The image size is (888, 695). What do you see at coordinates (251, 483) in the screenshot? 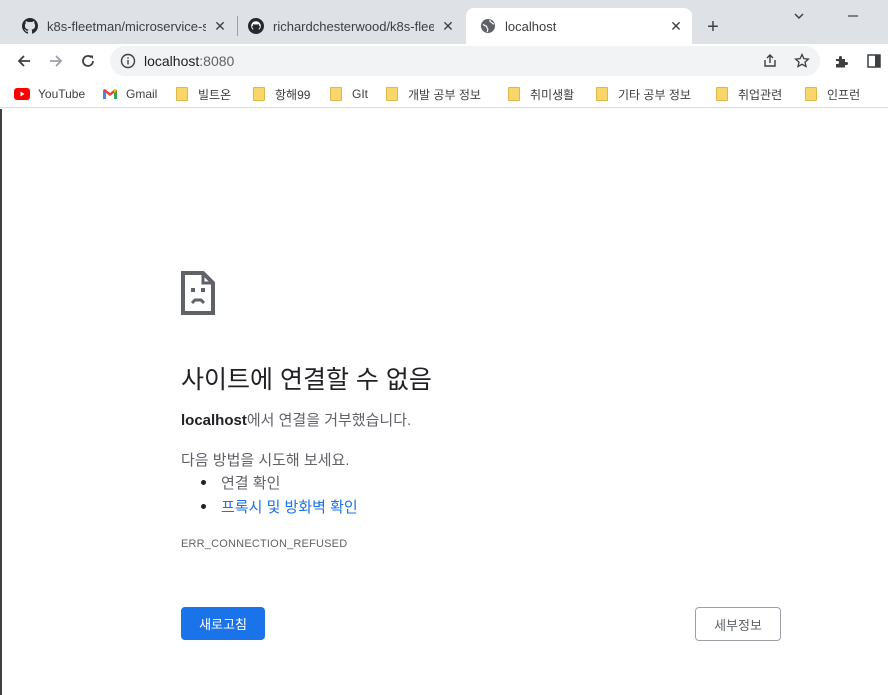
I see `suggestion-label: 연결 확인` at bounding box center [251, 483].